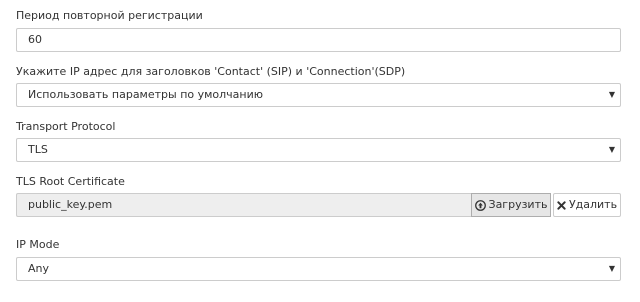  Describe the element at coordinates (39, 268) in the screenshot. I see `ip-mode-selected-value: Any` at that location.